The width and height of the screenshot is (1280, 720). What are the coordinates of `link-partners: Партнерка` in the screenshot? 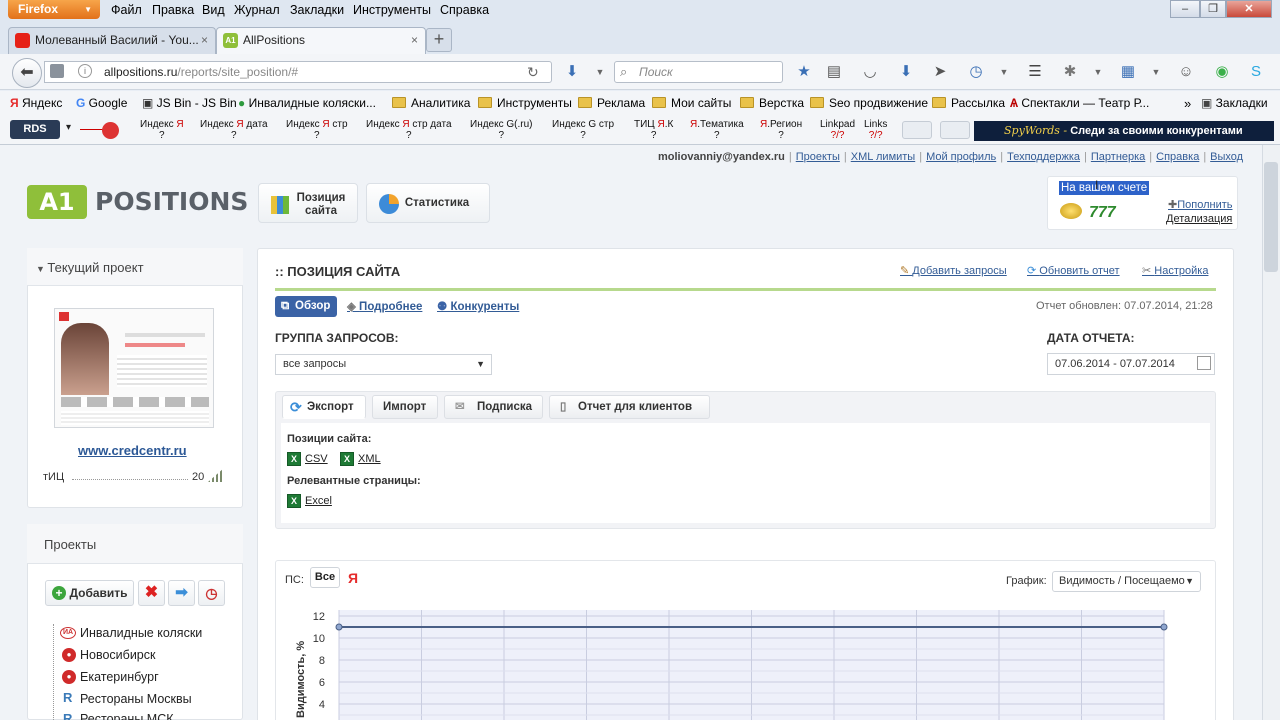 It's located at (1118, 157).